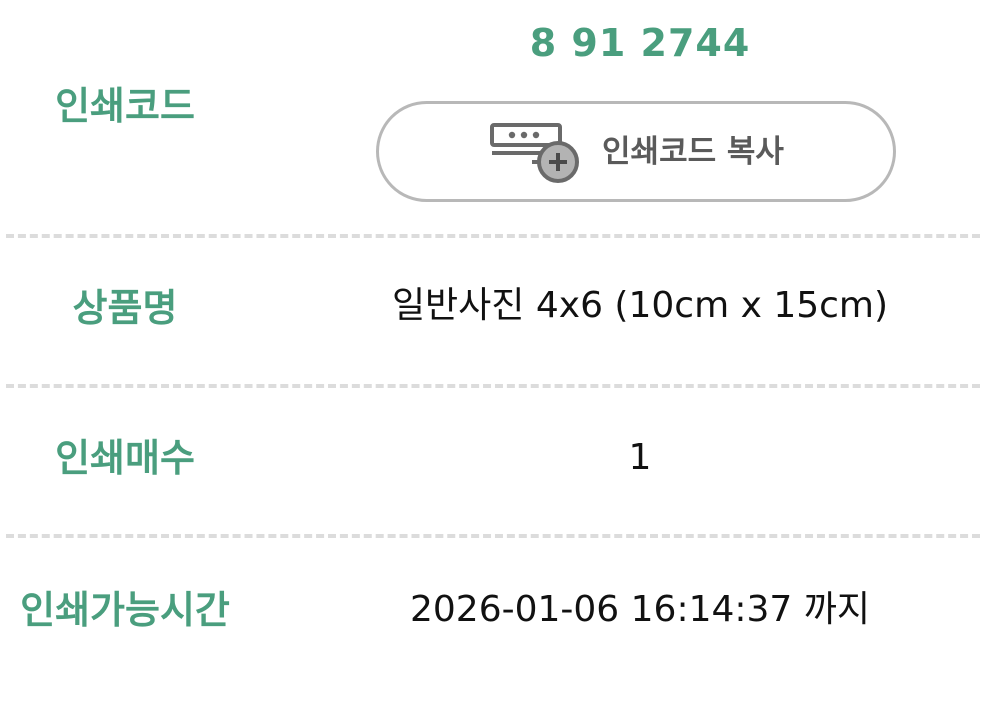 Image resolution: width=1001 pixels, height=704 pixels. What do you see at coordinates (534, 152) in the screenshot?
I see `code-add-icon` at bounding box center [534, 152].